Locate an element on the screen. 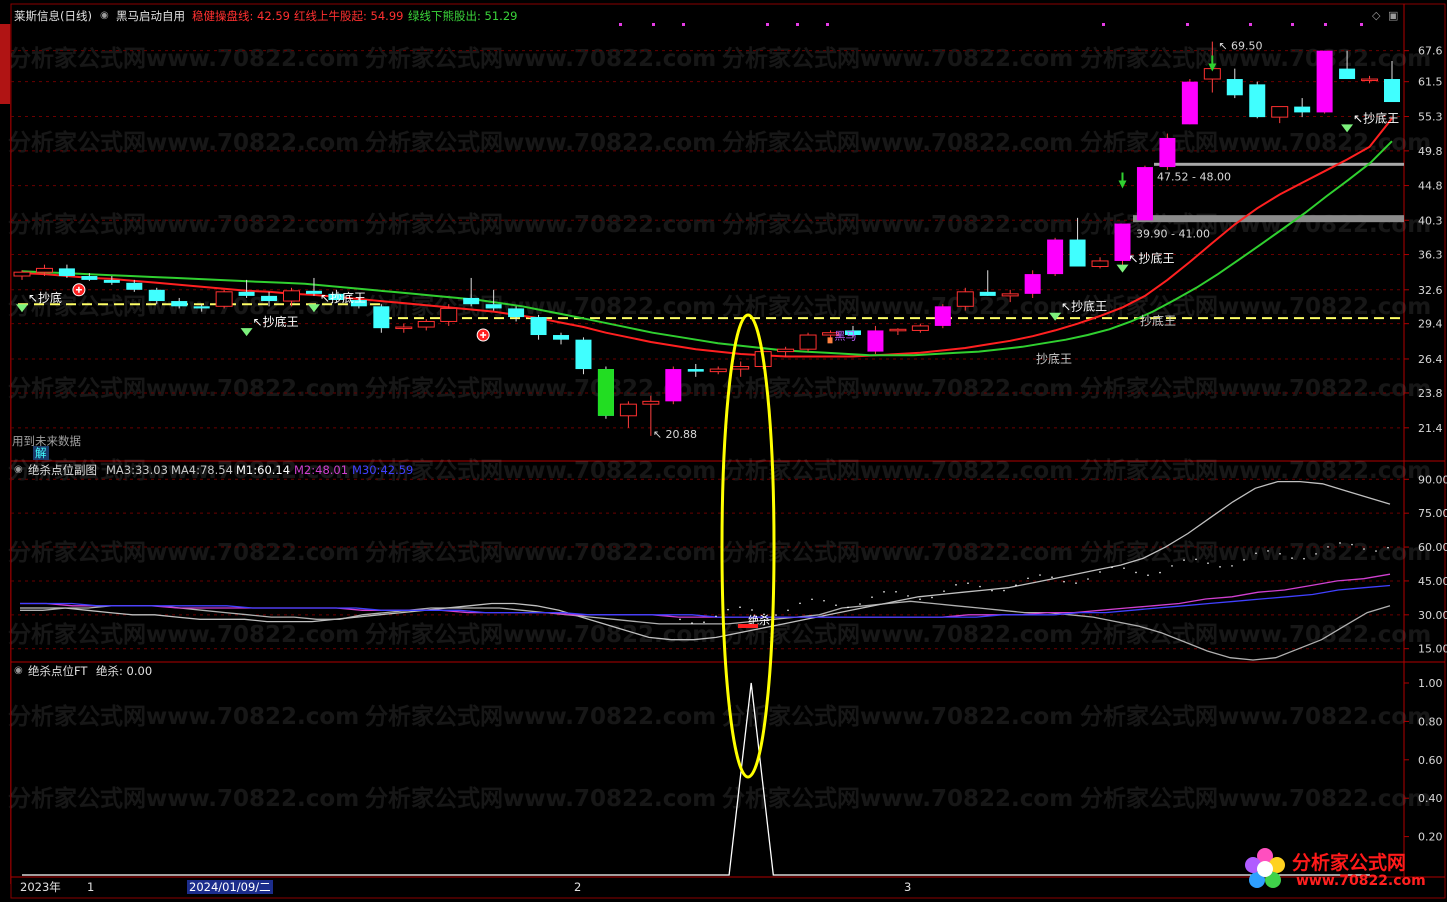  heima-label: 黑马 is located at coordinates (846, 336).